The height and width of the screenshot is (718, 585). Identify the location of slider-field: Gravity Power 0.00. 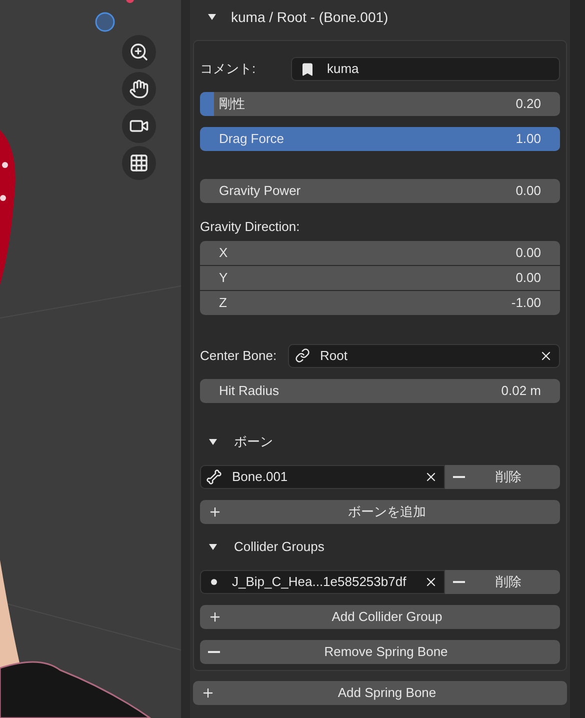
(380, 191).